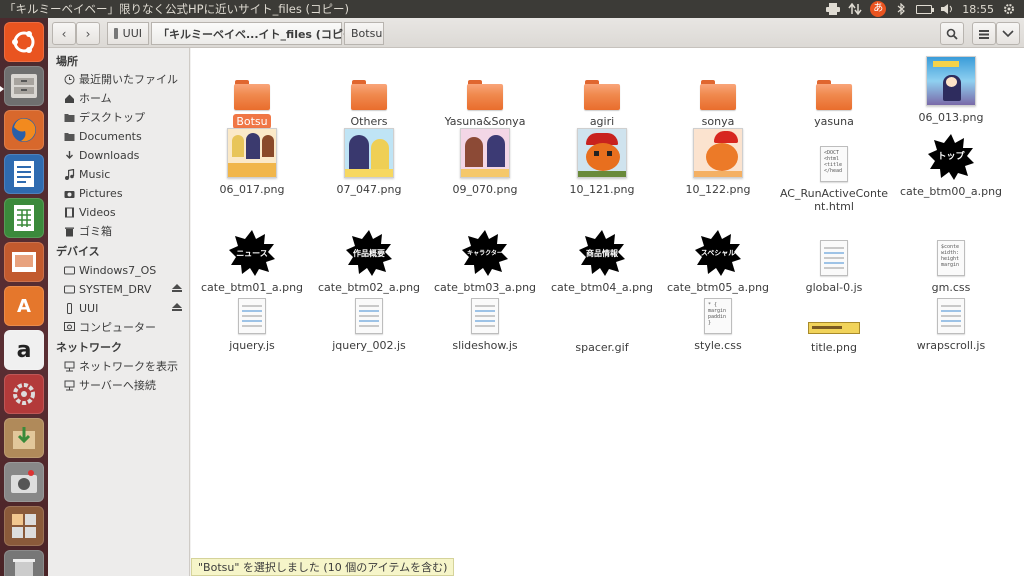 This screenshot has width=1024, height=576. Describe the element at coordinates (369, 162) in the screenshot. I see `image-file-item: 07_047.png` at that location.